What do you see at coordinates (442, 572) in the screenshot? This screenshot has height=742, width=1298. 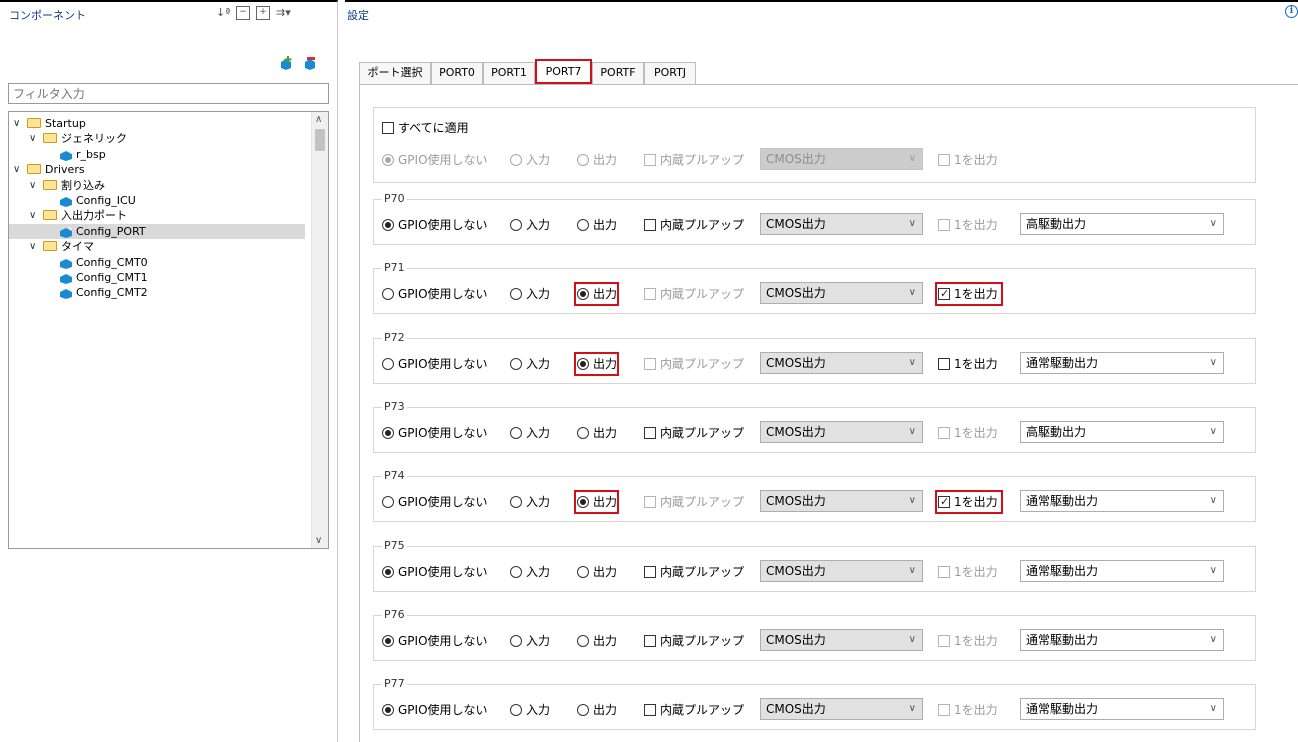 I see `p75-gpio-unused: GPIO使用しない` at bounding box center [442, 572].